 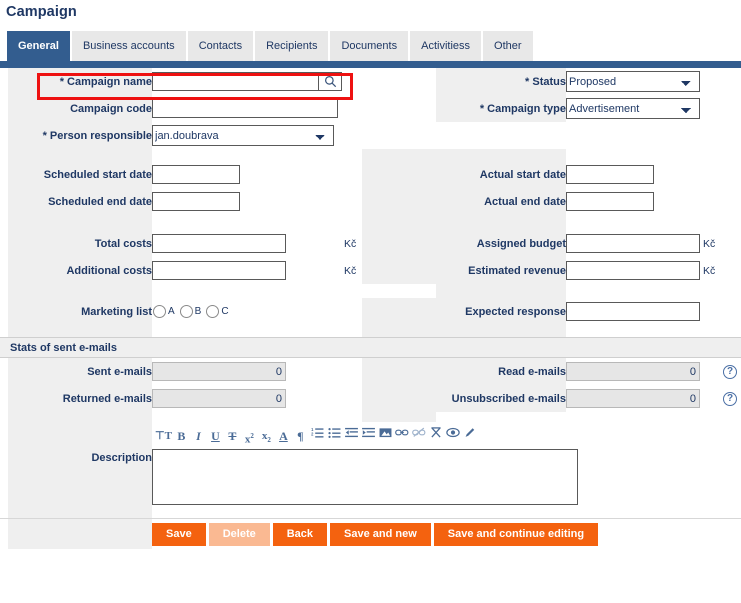 I want to click on status-select: Proposed, so click(x=633, y=81).